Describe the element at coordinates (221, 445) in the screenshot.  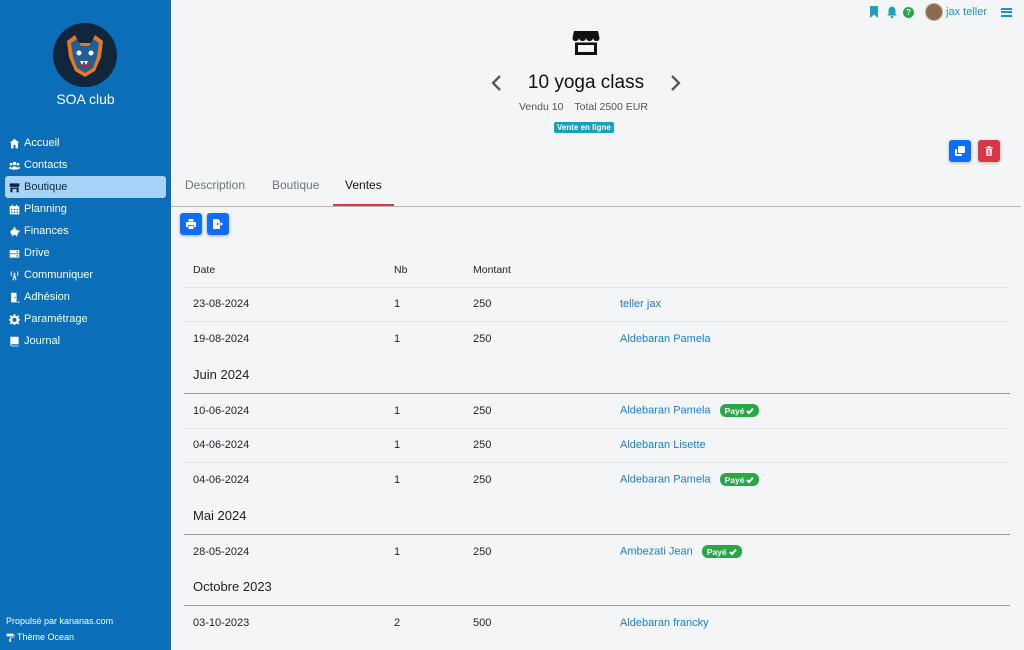
I see `cell-date: 04-06-2024` at that location.